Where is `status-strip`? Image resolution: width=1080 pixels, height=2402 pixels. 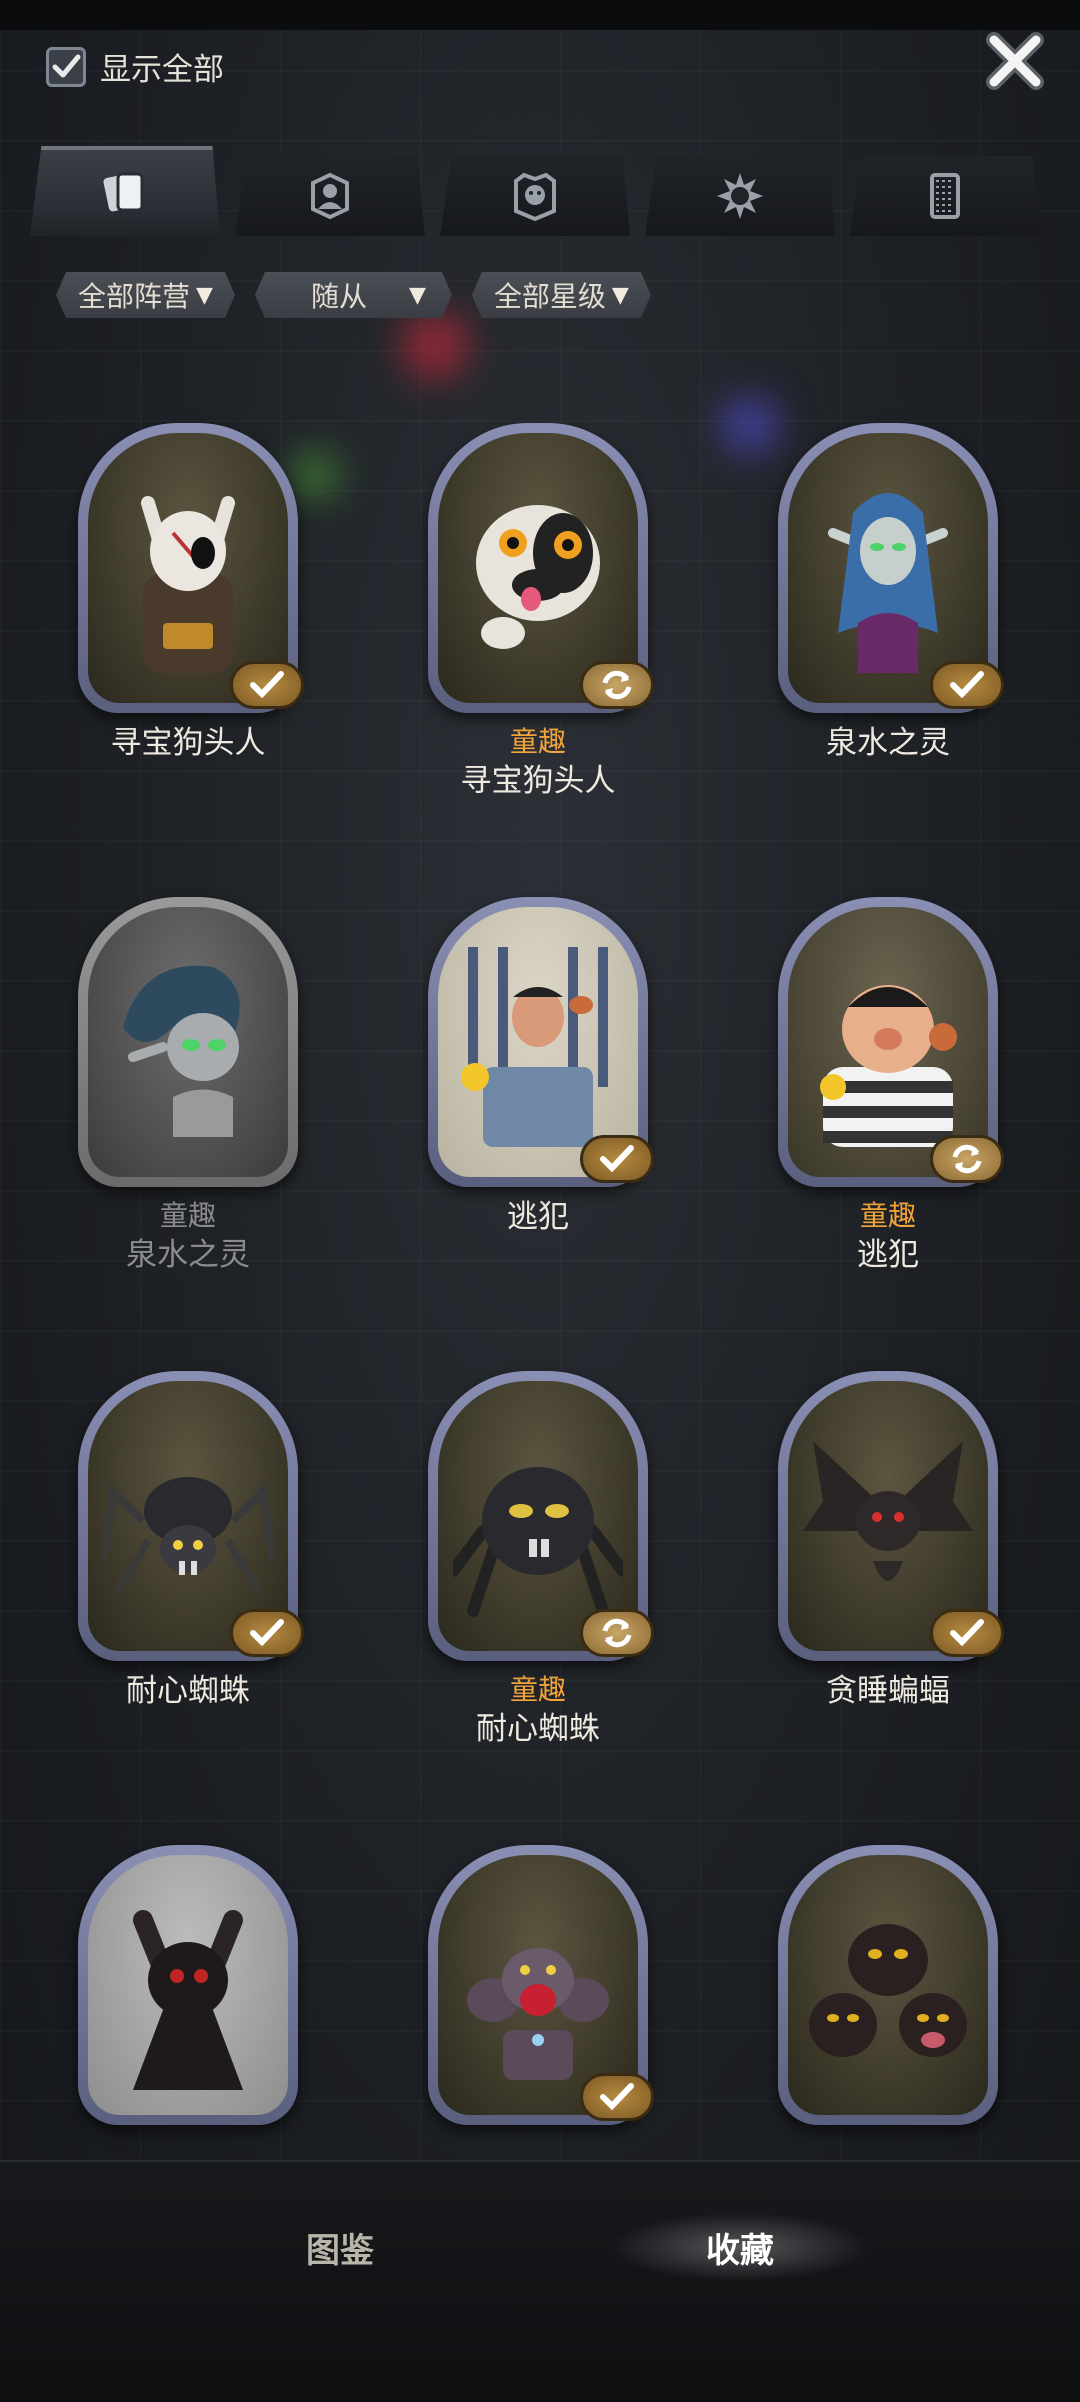 status-strip is located at coordinates (540, 15).